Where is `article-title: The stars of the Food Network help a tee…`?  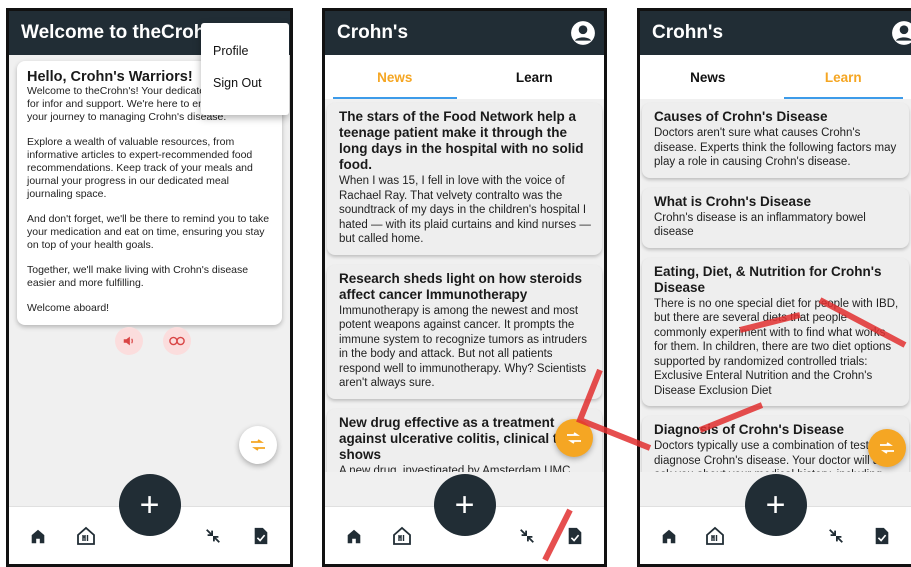
article-title: The stars of the Food Network help a tee… is located at coordinates (461, 140).